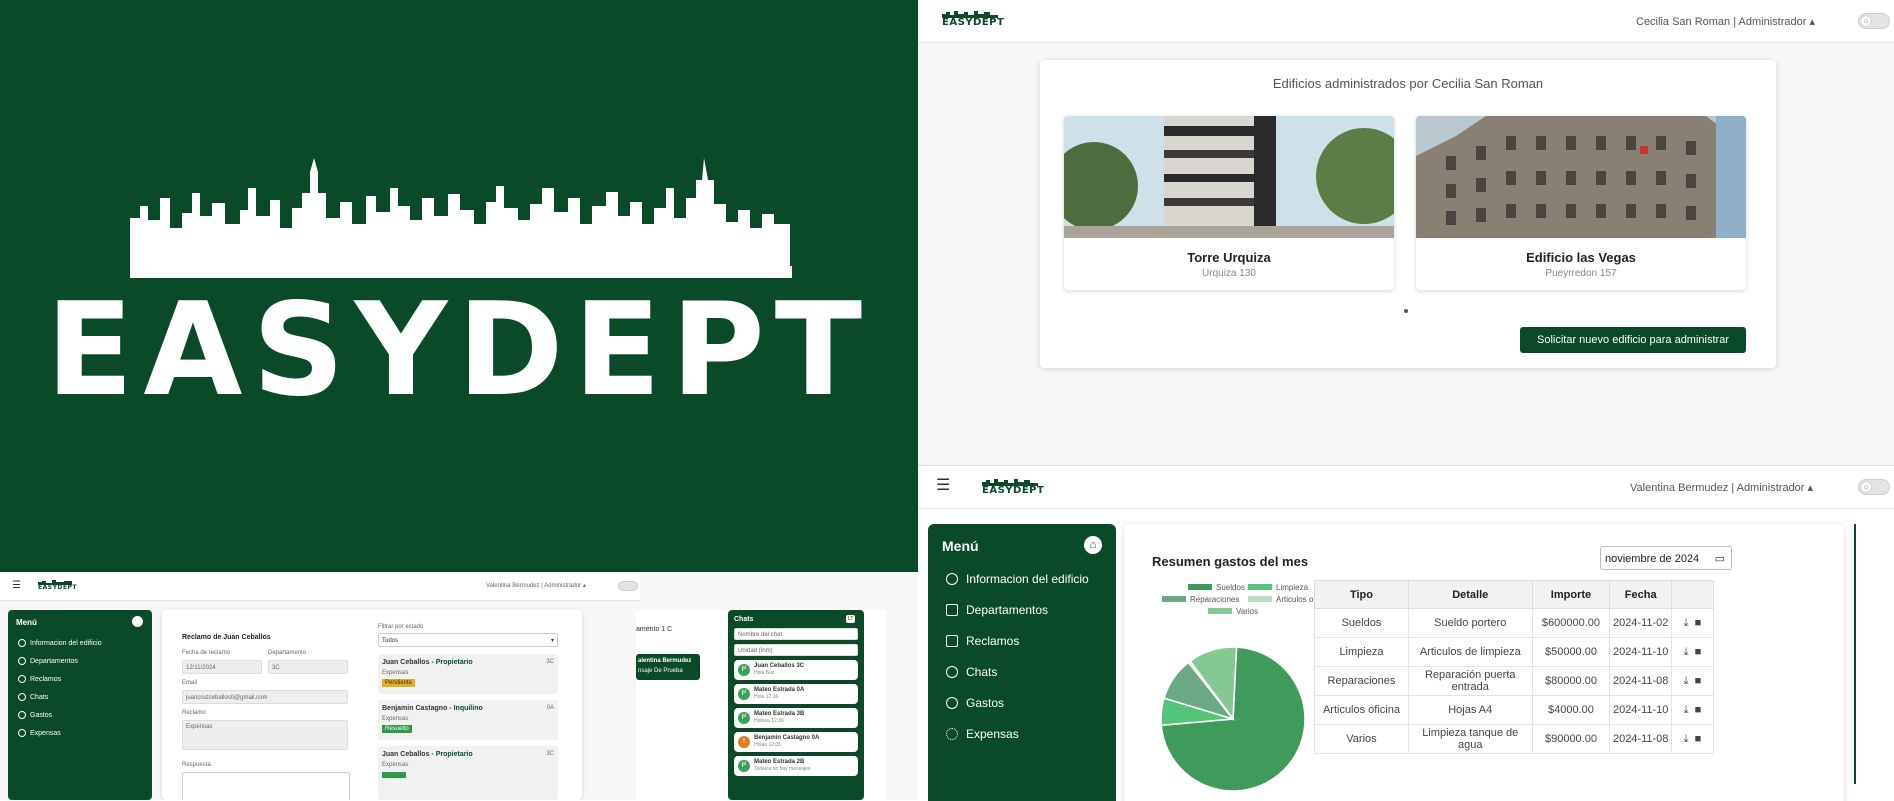 The height and width of the screenshot is (801, 1894). What do you see at coordinates (22, 697) in the screenshot?
I see `chat-icon` at bounding box center [22, 697].